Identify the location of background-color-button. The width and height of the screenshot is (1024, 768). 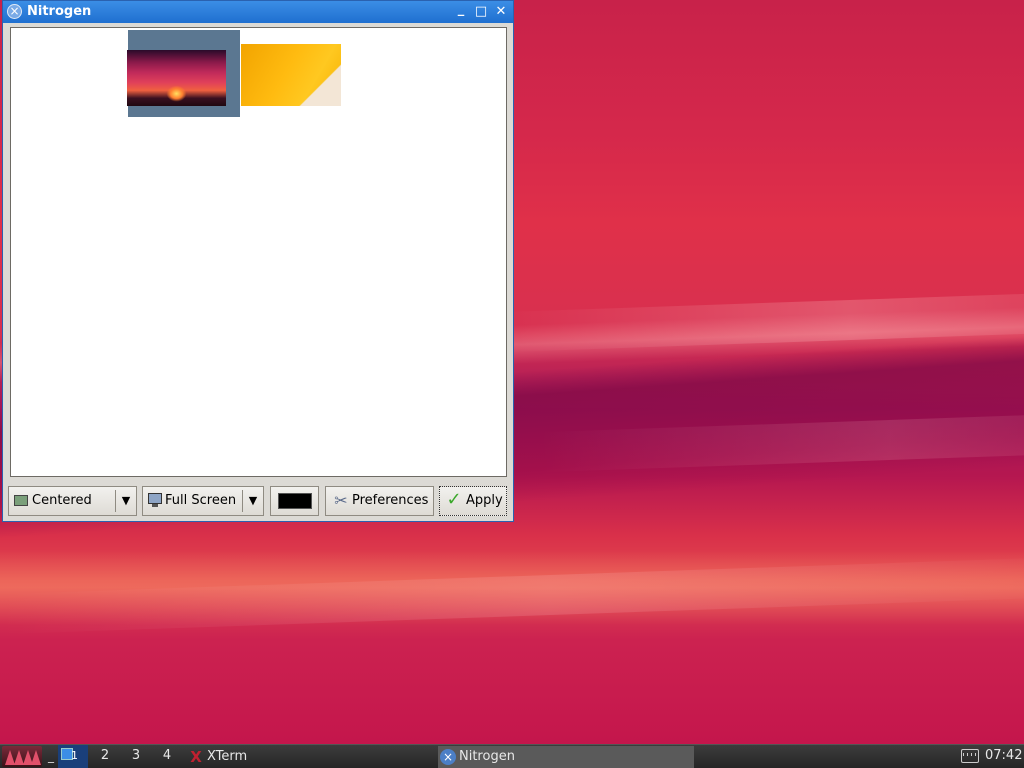
(294, 501).